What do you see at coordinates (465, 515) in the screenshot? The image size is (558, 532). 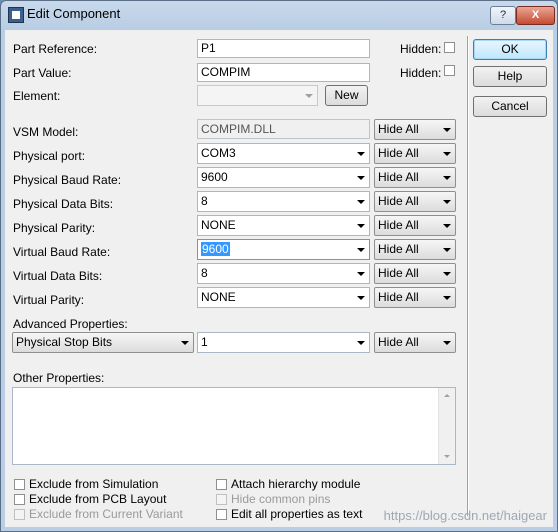 I see `watermark-text: https://blog.csdn.net/haigear` at bounding box center [465, 515].